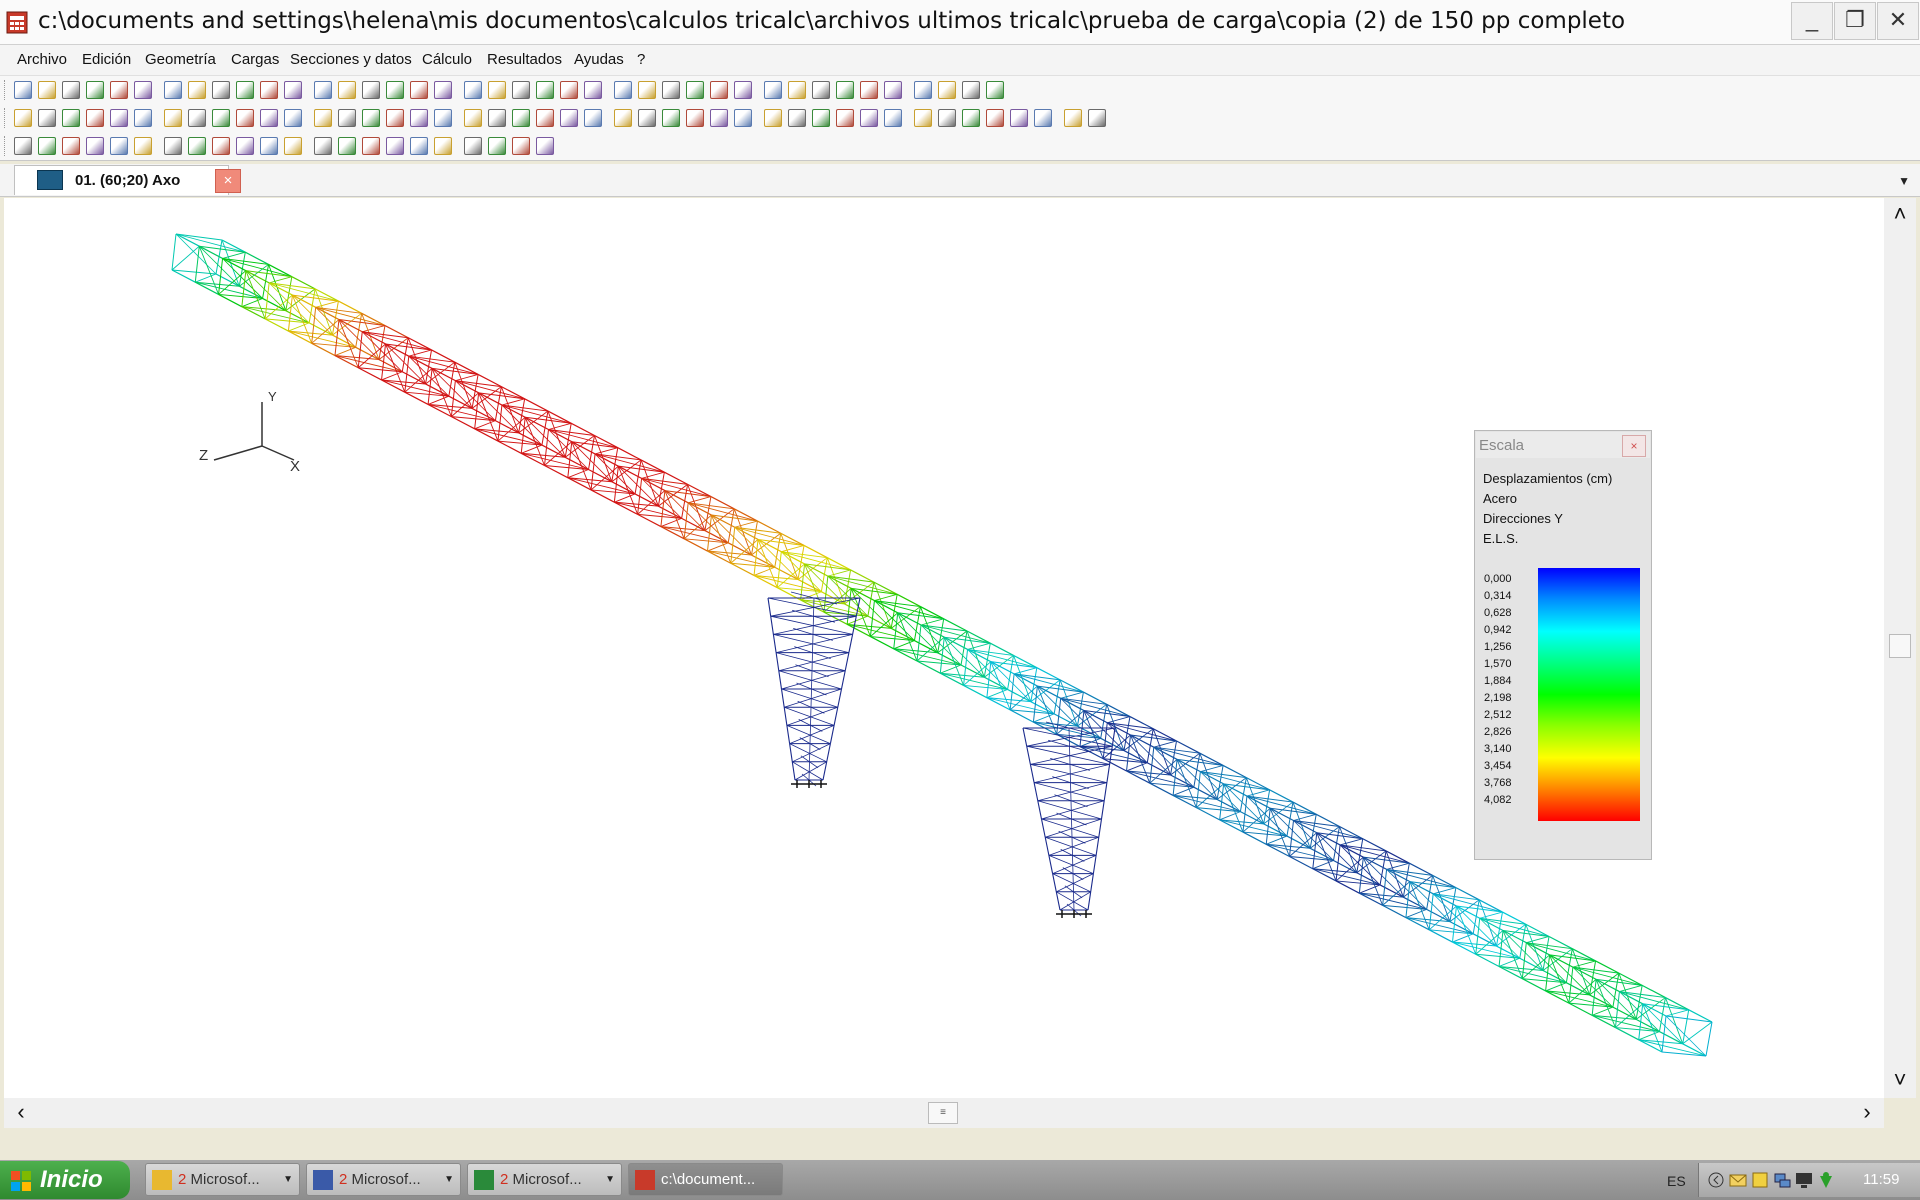 The image size is (1920, 1200). Describe the element at coordinates (569, 118) in the screenshot. I see `node-icon` at that location.